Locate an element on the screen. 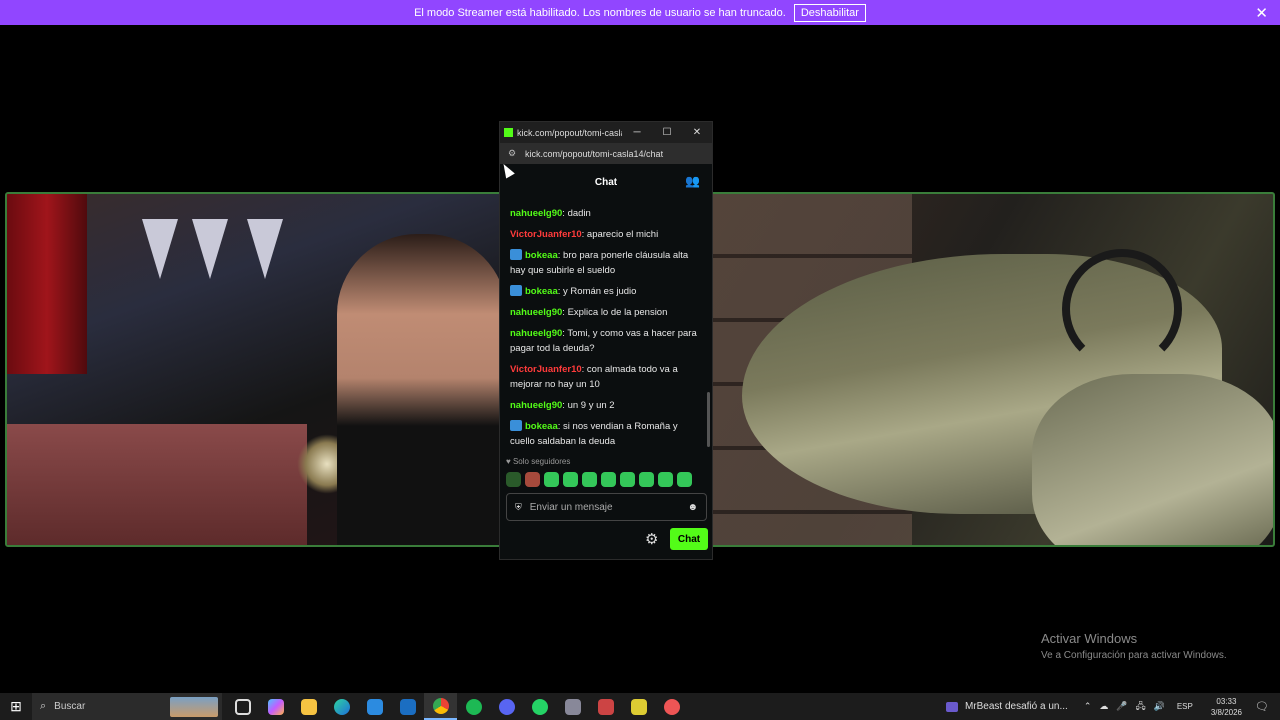 The width and height of the screenshot is (1280, 720). curtain is located at coordinates (47, 284).